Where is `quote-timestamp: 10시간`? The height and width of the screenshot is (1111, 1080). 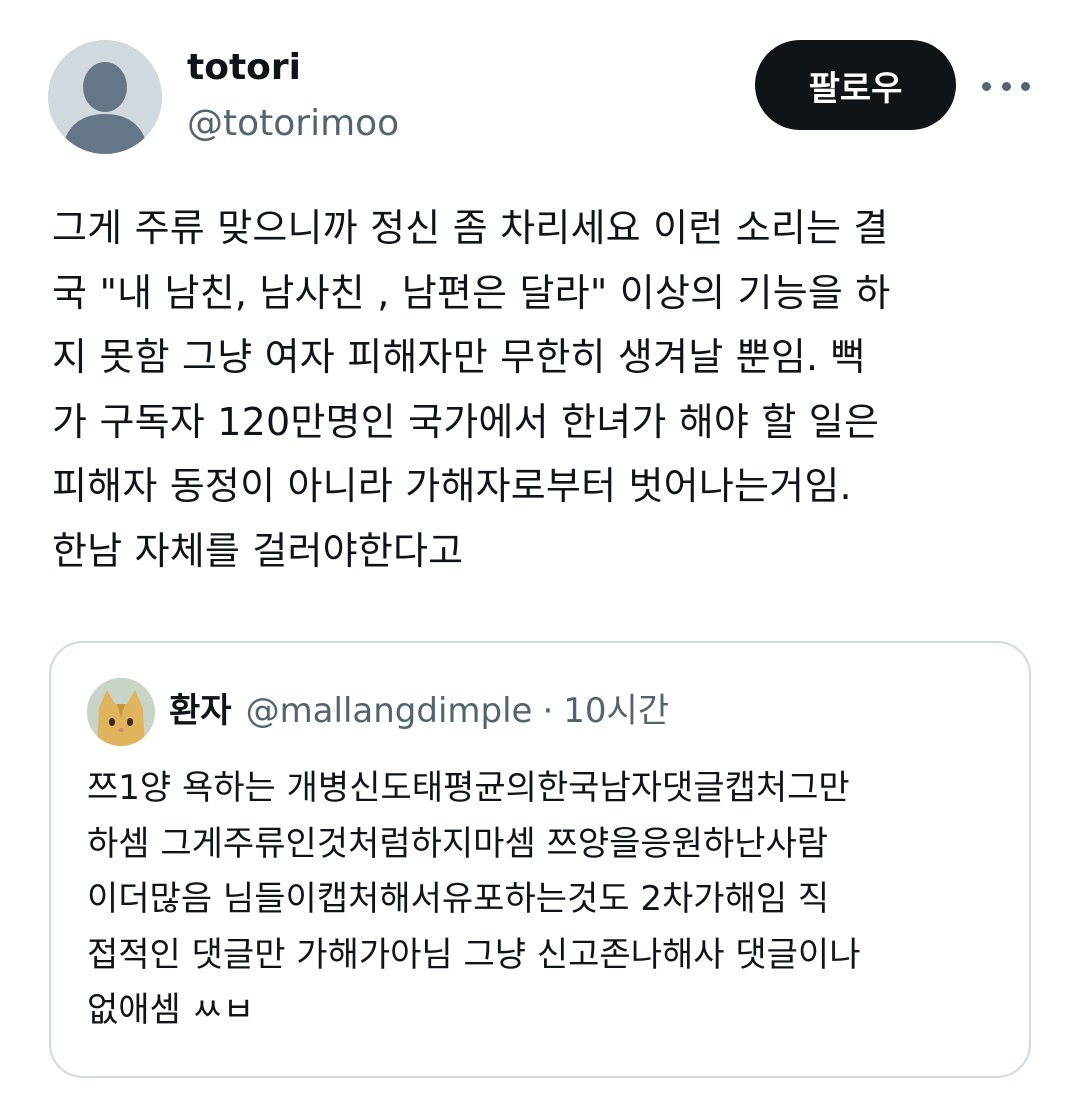
quote-timestamp: 10시간 is located at coordinates (616, 711).